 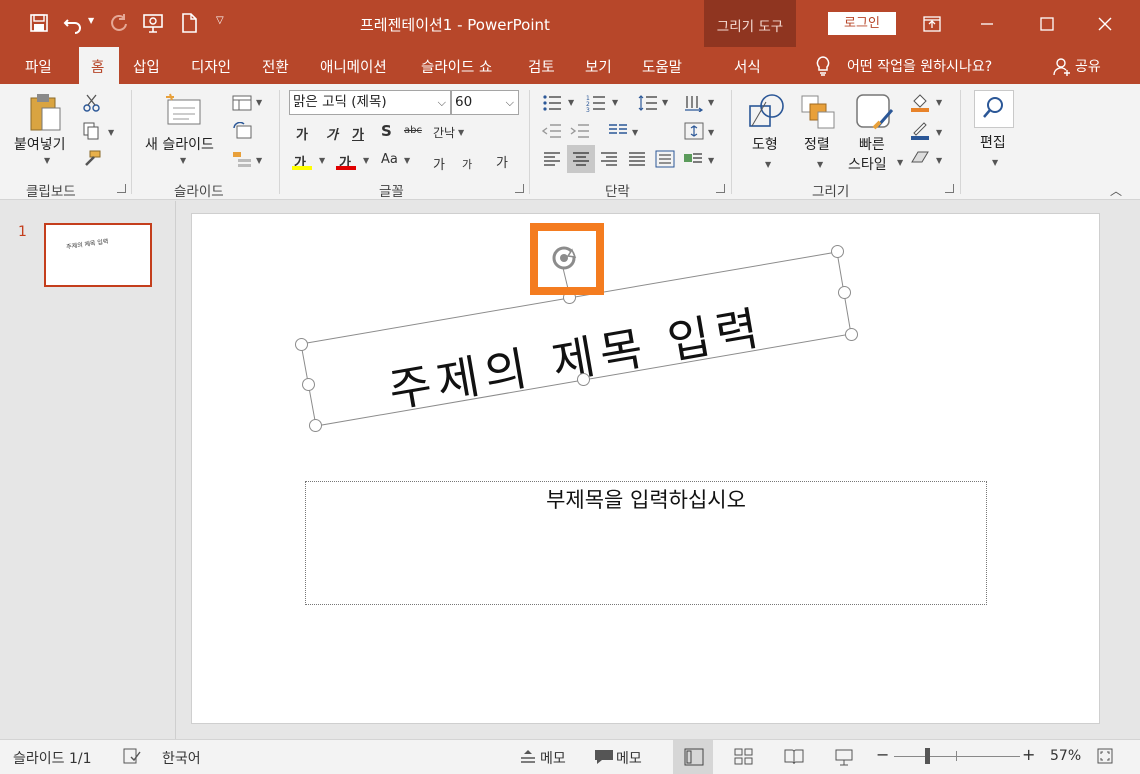 I want to click on resize-handle-left, so click(x=308, y=384).